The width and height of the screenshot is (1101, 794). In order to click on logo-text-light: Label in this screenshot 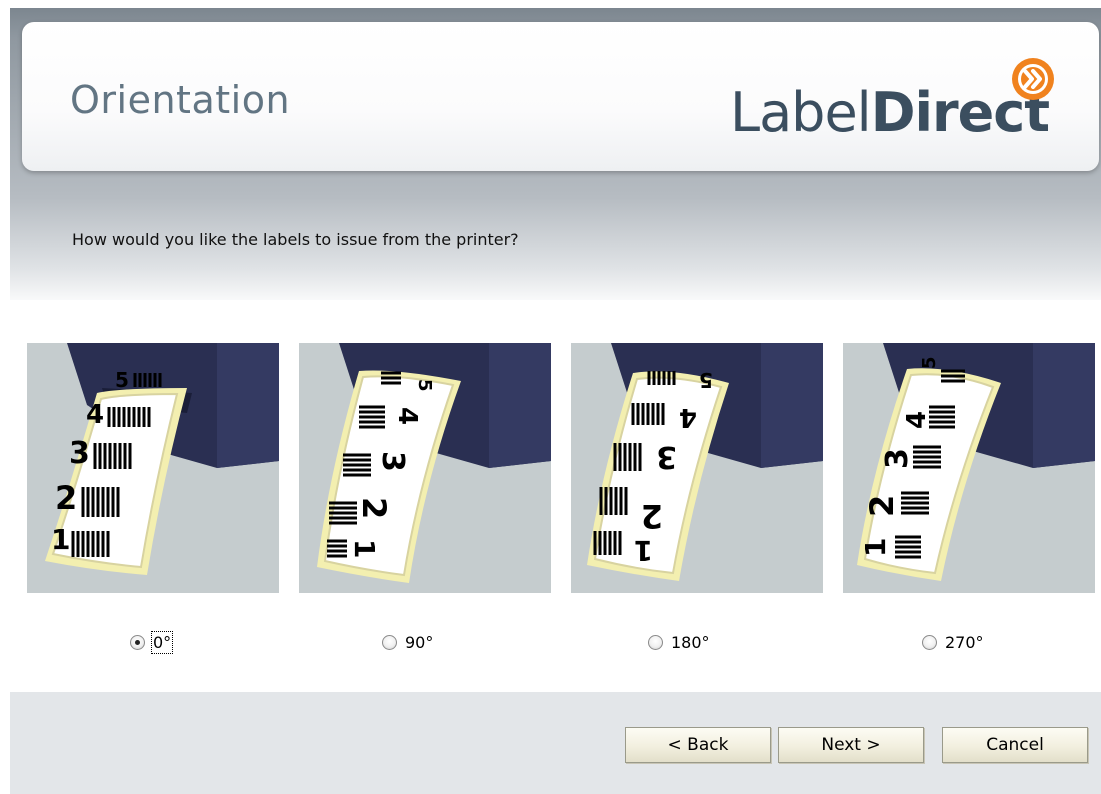, I will do `click(801, 112)`.